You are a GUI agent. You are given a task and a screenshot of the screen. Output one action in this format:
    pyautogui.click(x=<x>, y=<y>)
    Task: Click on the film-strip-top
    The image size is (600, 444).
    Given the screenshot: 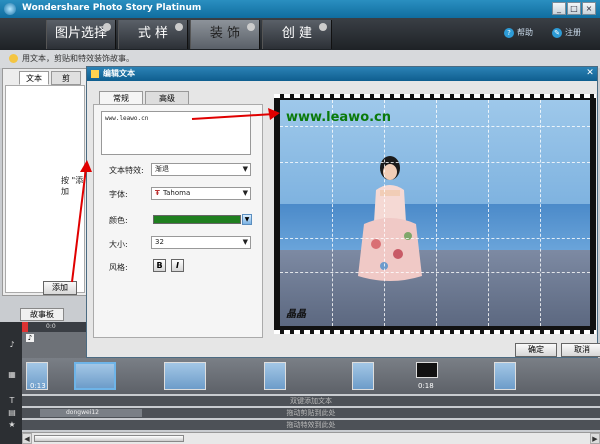 What is the action you would take?
    pyautogui.click(x=435, y=96)
    